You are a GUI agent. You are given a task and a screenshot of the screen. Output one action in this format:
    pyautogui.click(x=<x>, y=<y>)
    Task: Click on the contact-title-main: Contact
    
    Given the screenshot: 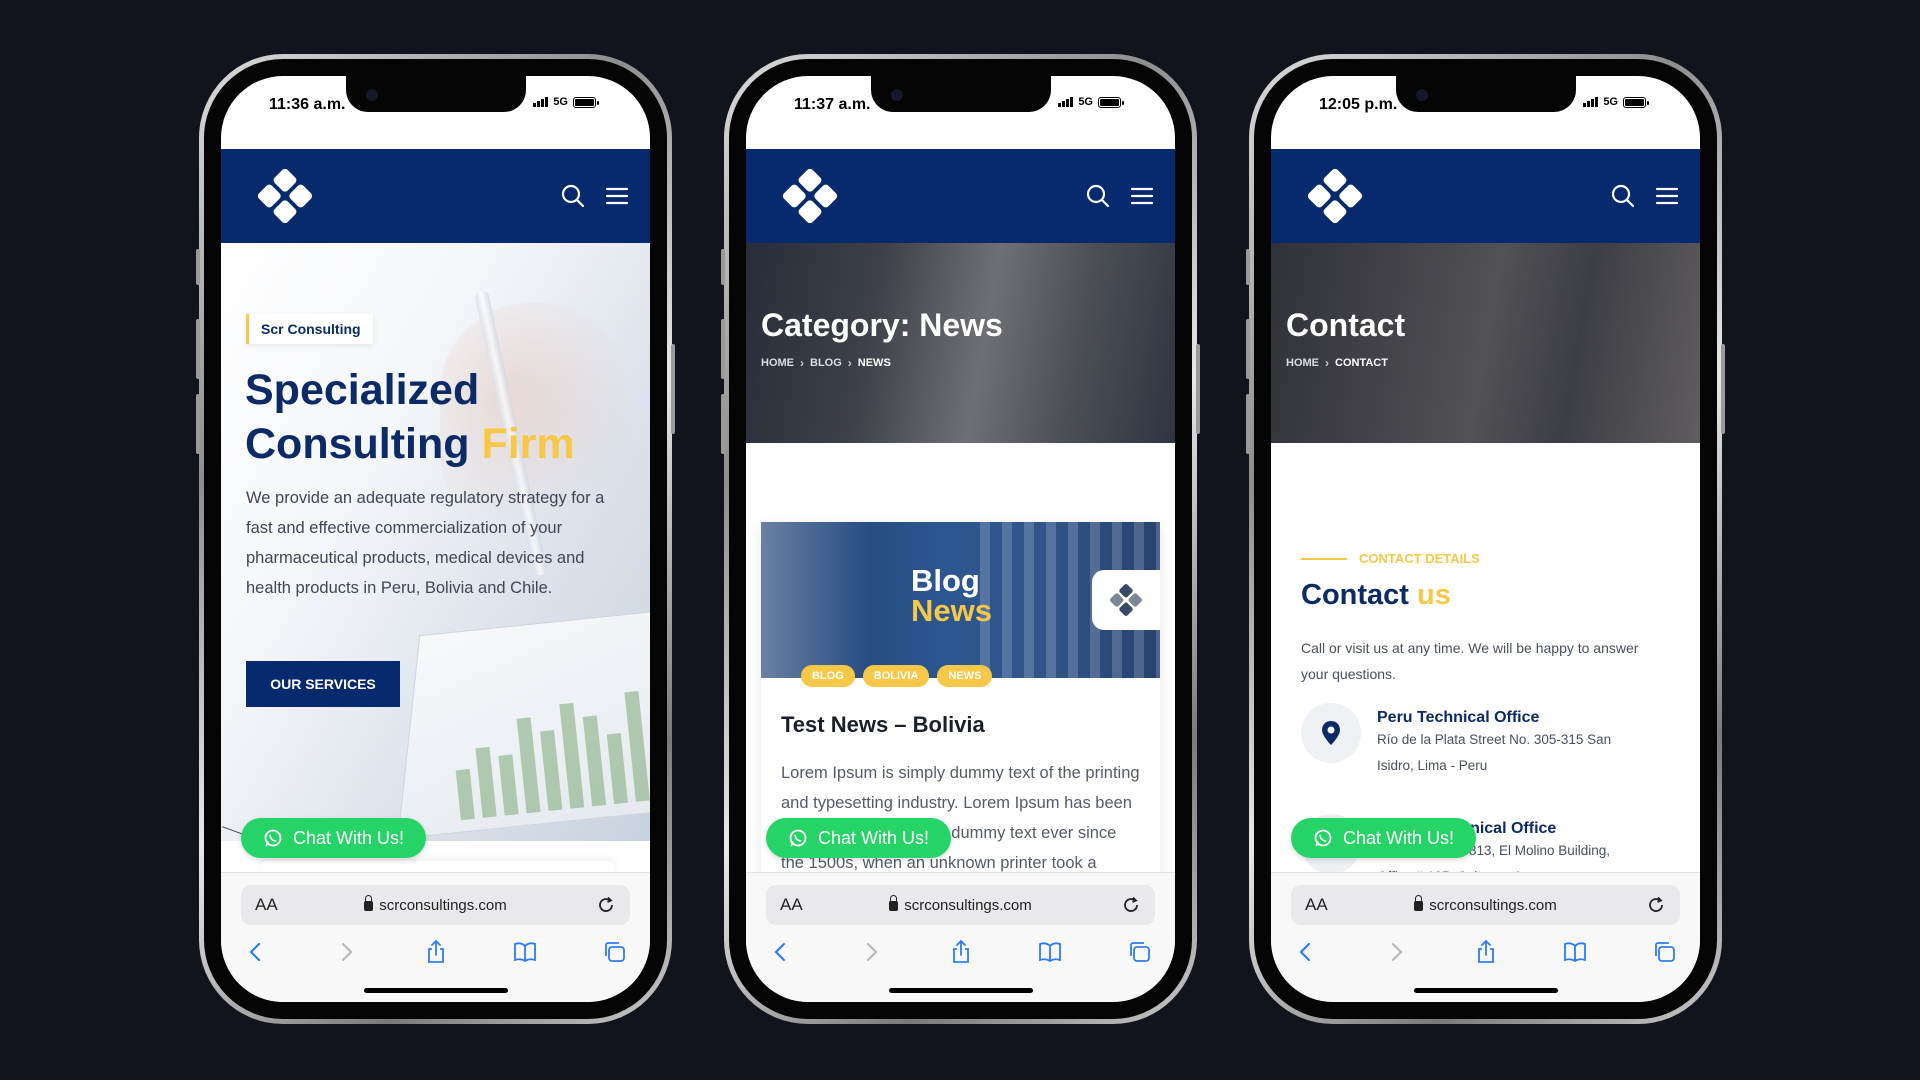 What is the action you would take?
    pyautogui.click(x=1355, y=595)
    